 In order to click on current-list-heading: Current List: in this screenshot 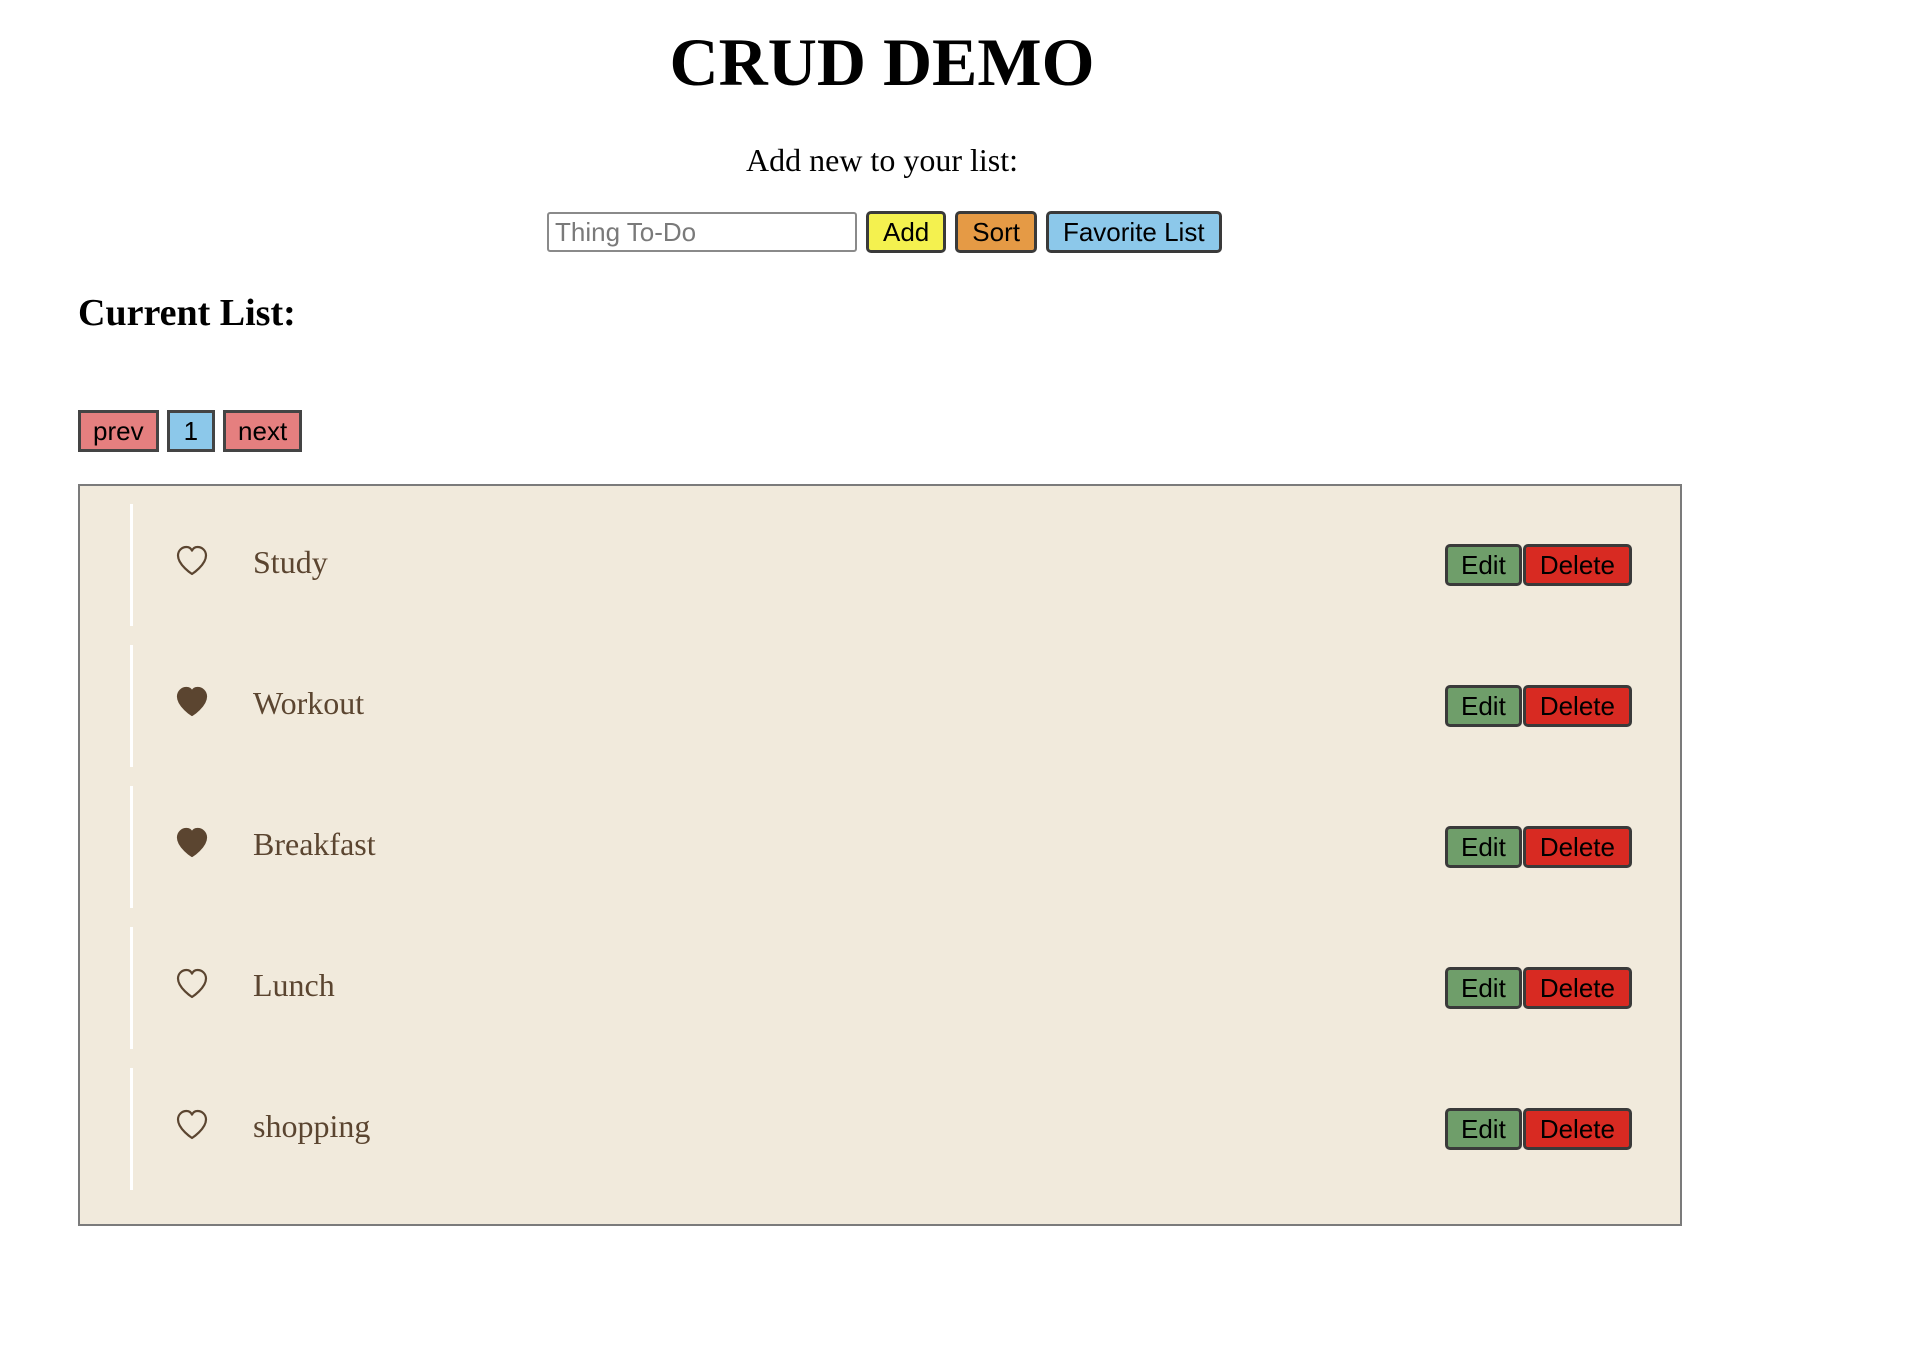, I will do `click(187, 313)`.